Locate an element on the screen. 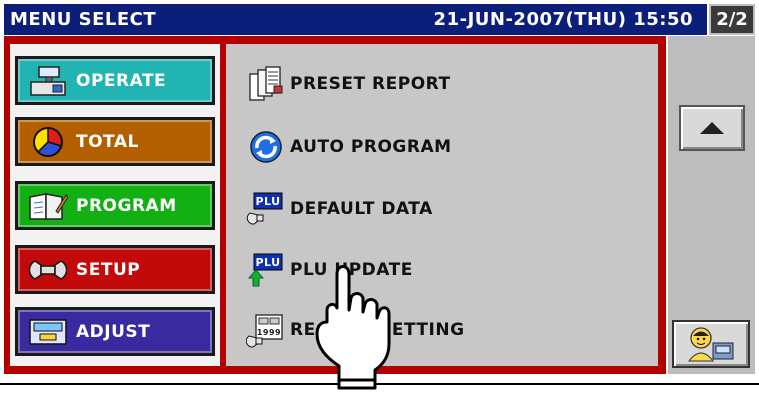 Image resolution: width=759 pixels, height=403 pixels. adjust-button: ADJUST is located at coordinates (115, 331).